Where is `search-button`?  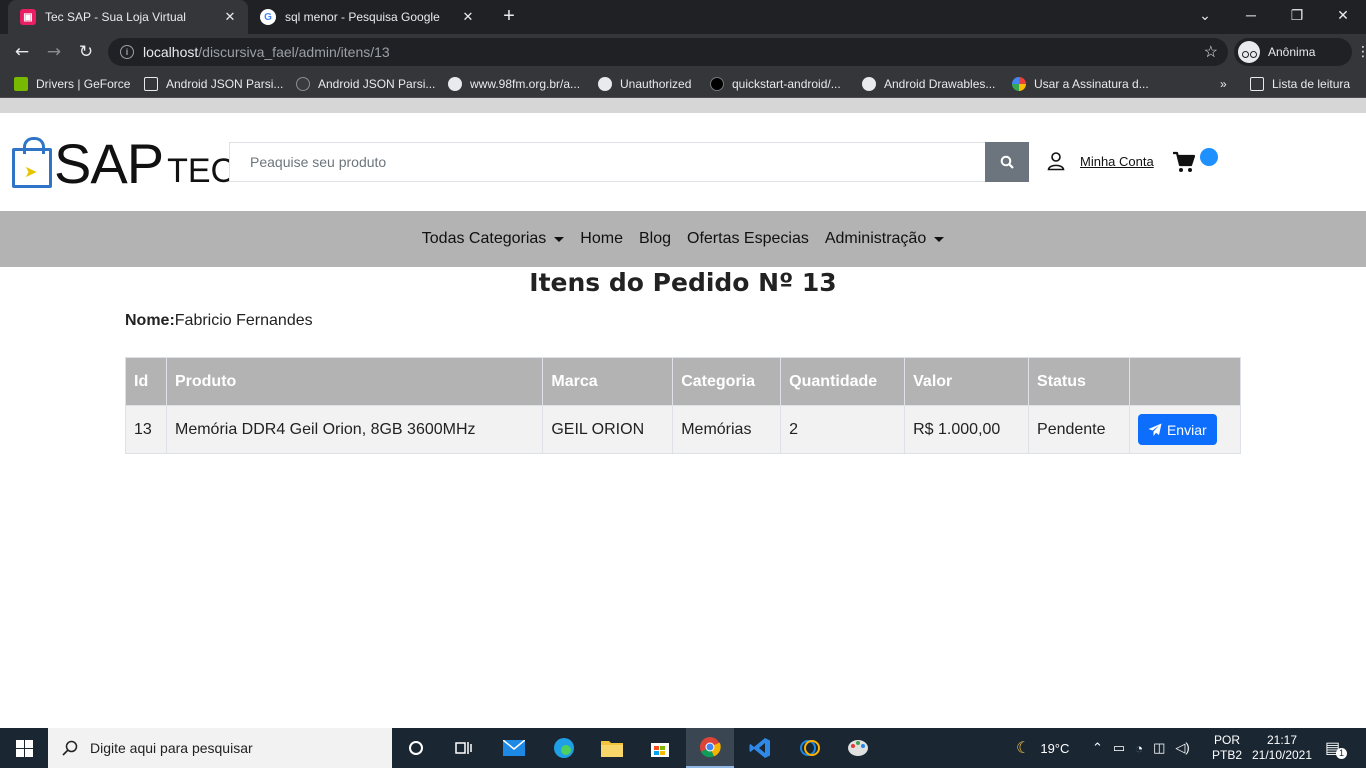 search-button is located at coordinates (1007, 162).